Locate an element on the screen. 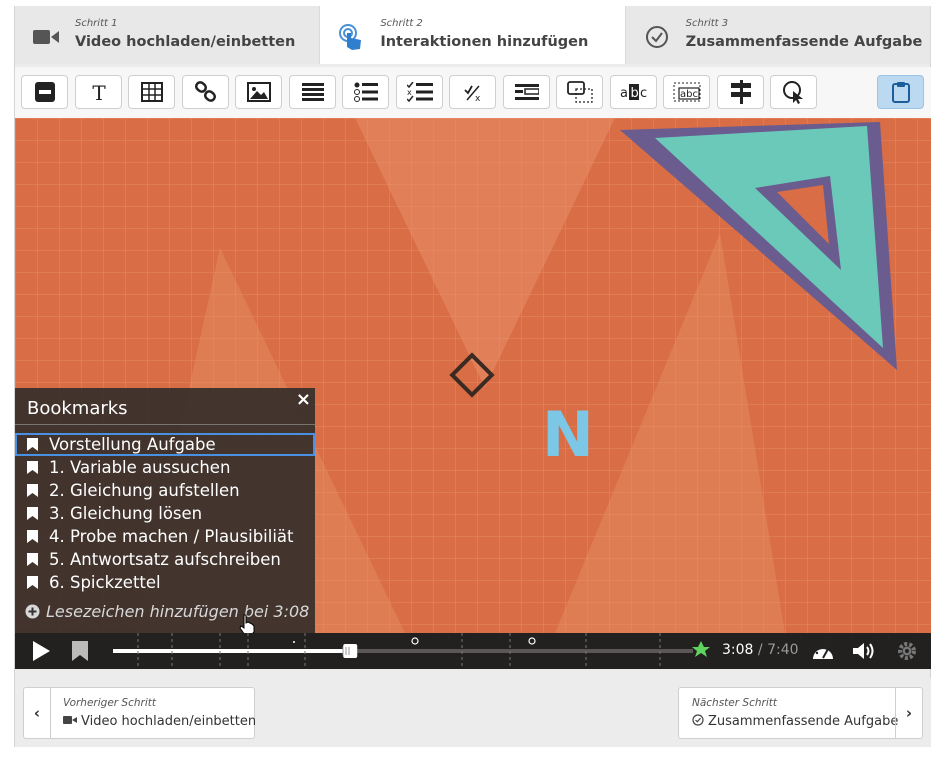  volume-icon is located at coordinates (864, 651).